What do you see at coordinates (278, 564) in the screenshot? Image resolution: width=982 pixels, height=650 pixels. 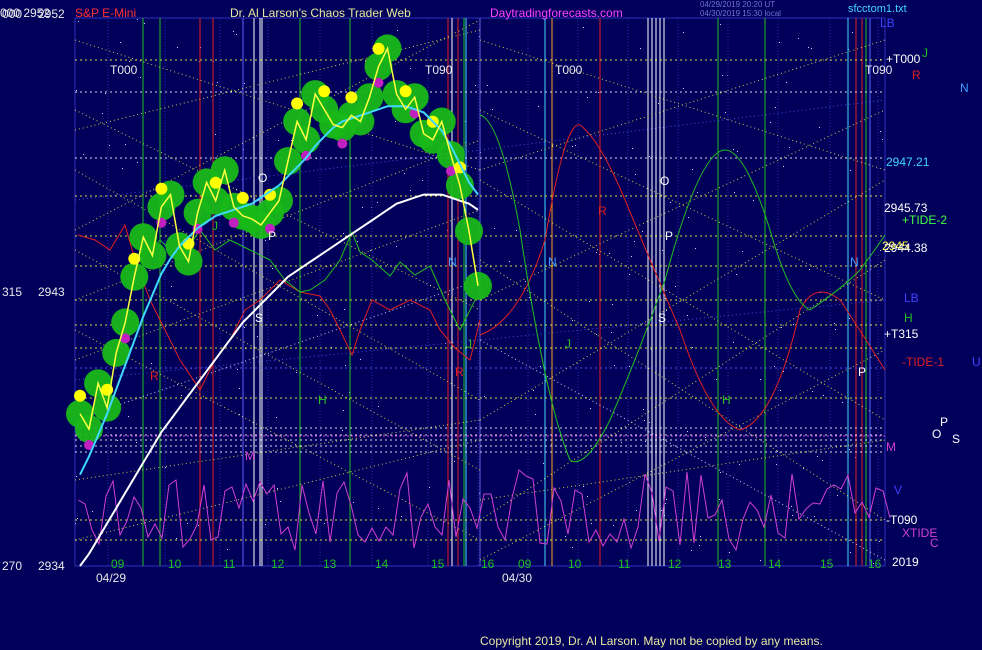 I see `x-hour-label-day1: 12` at bounding box center [278, 564].